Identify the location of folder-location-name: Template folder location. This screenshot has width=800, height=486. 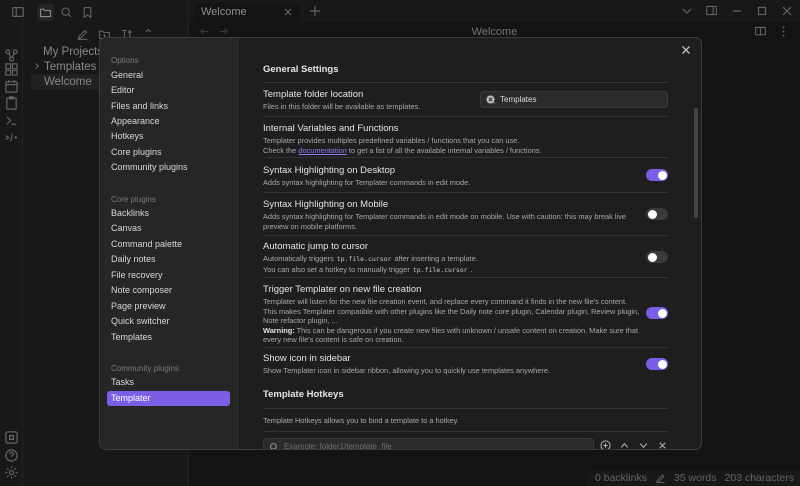
(313, 94).